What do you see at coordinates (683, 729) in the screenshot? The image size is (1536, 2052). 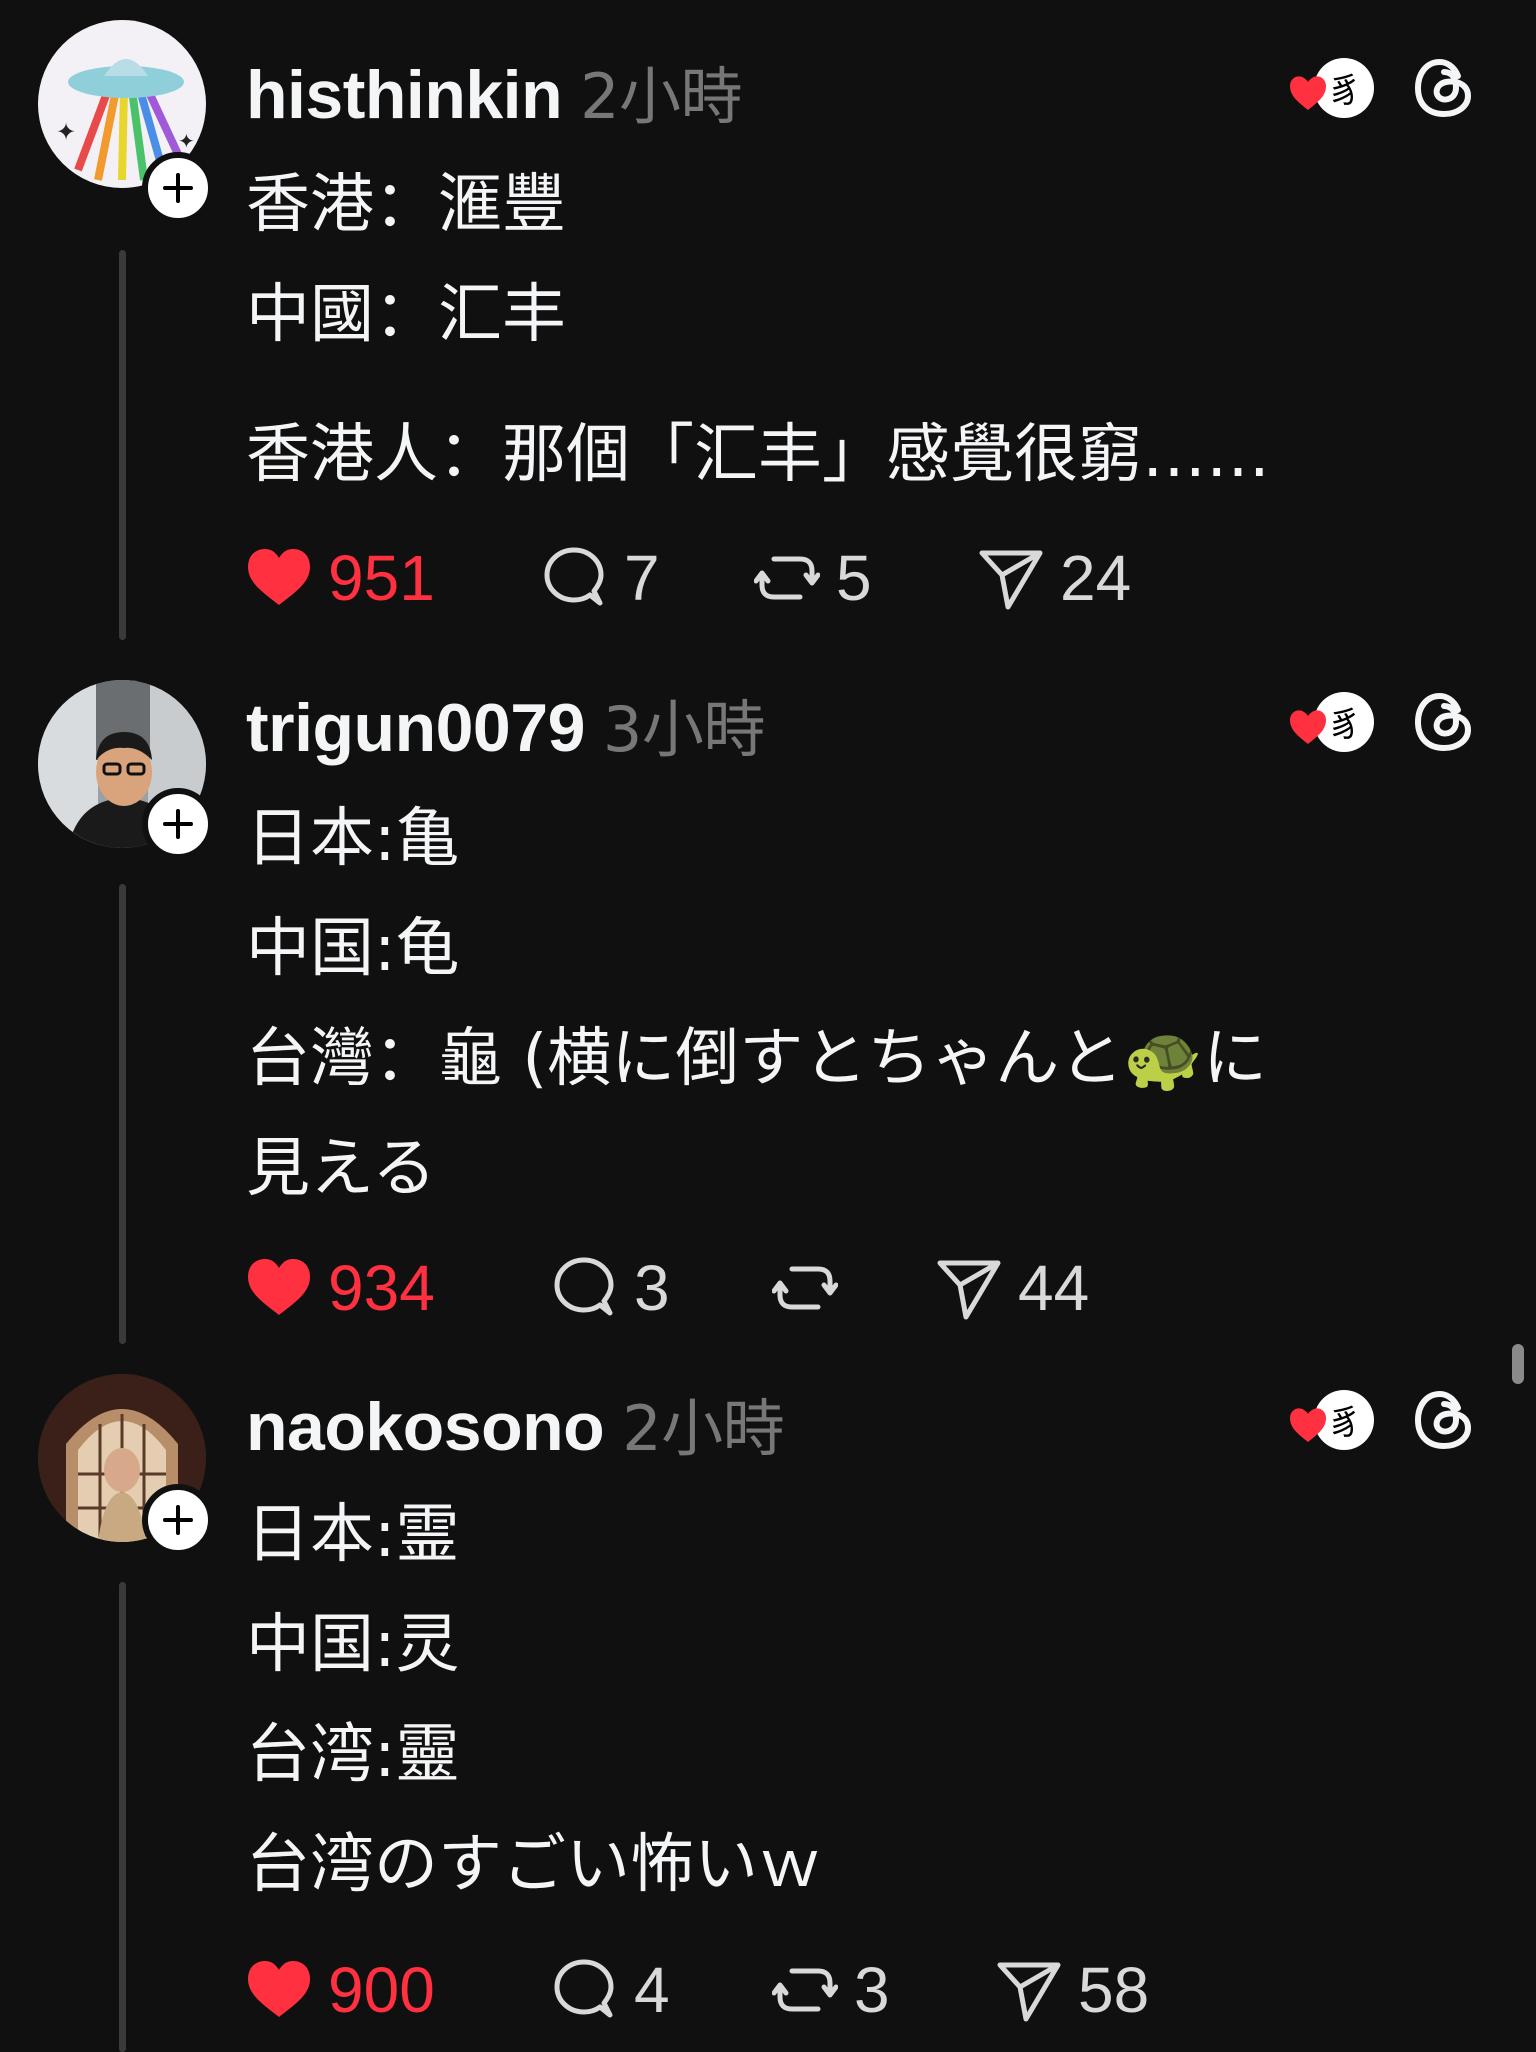 I see `post-time: 3小時` at bounding box center [683, 729].